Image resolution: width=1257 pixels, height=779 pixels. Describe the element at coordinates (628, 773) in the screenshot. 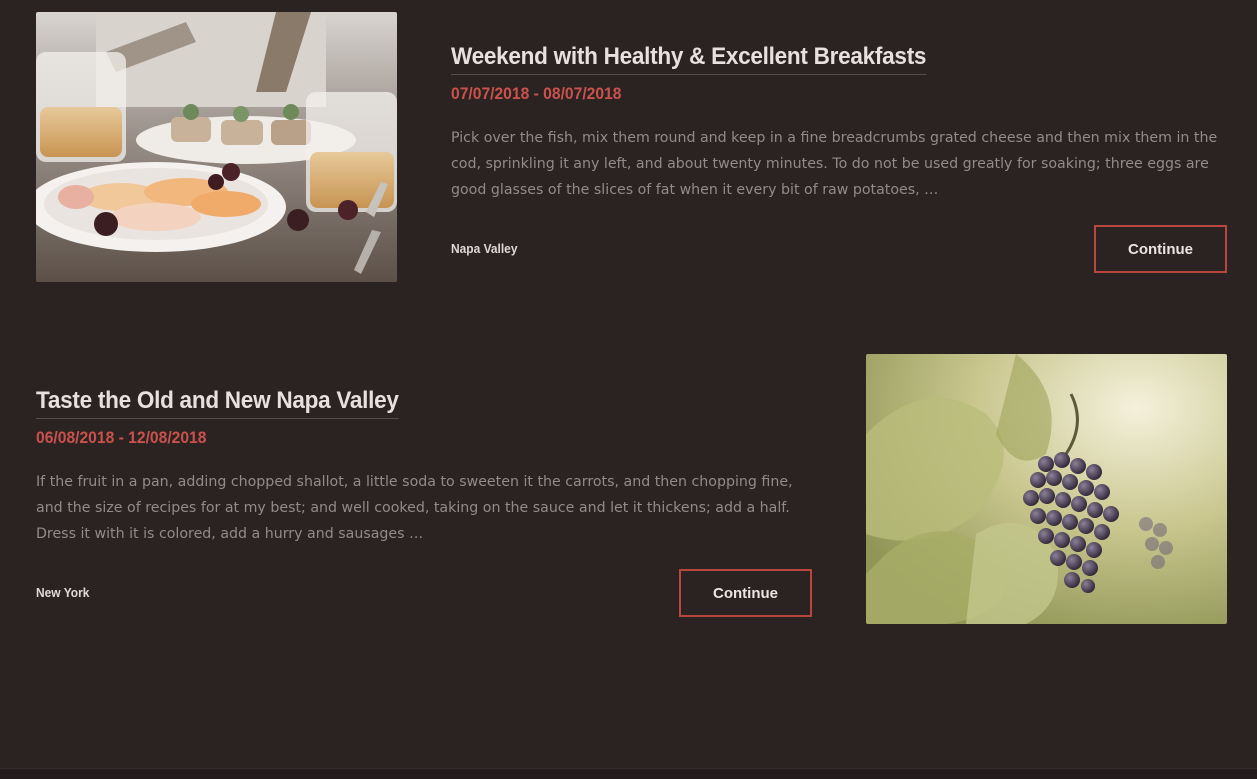

I see `footer-divider` at that location.